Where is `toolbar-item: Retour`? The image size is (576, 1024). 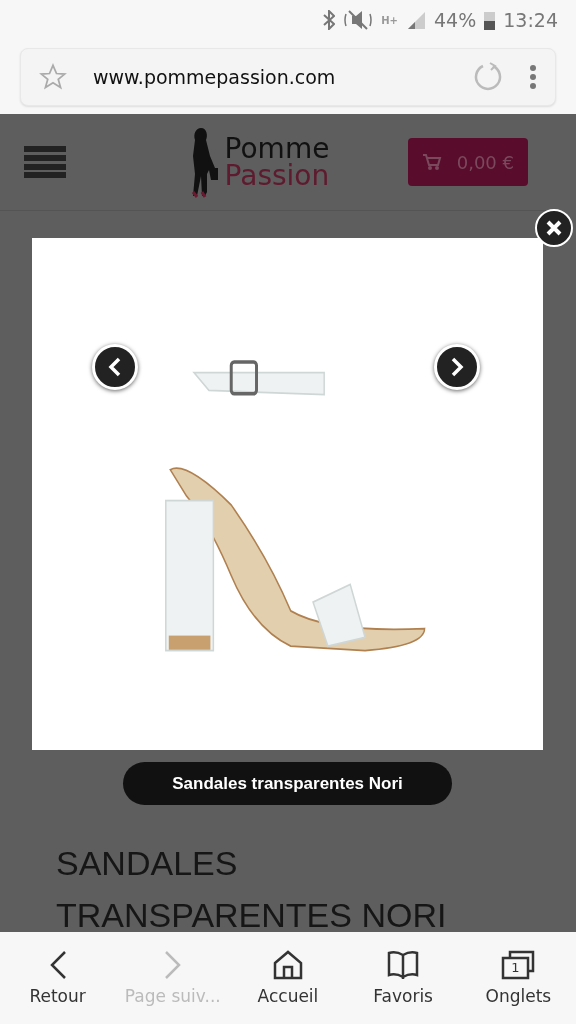
toolbar-item: Retour is located at coordinates (57, 978).